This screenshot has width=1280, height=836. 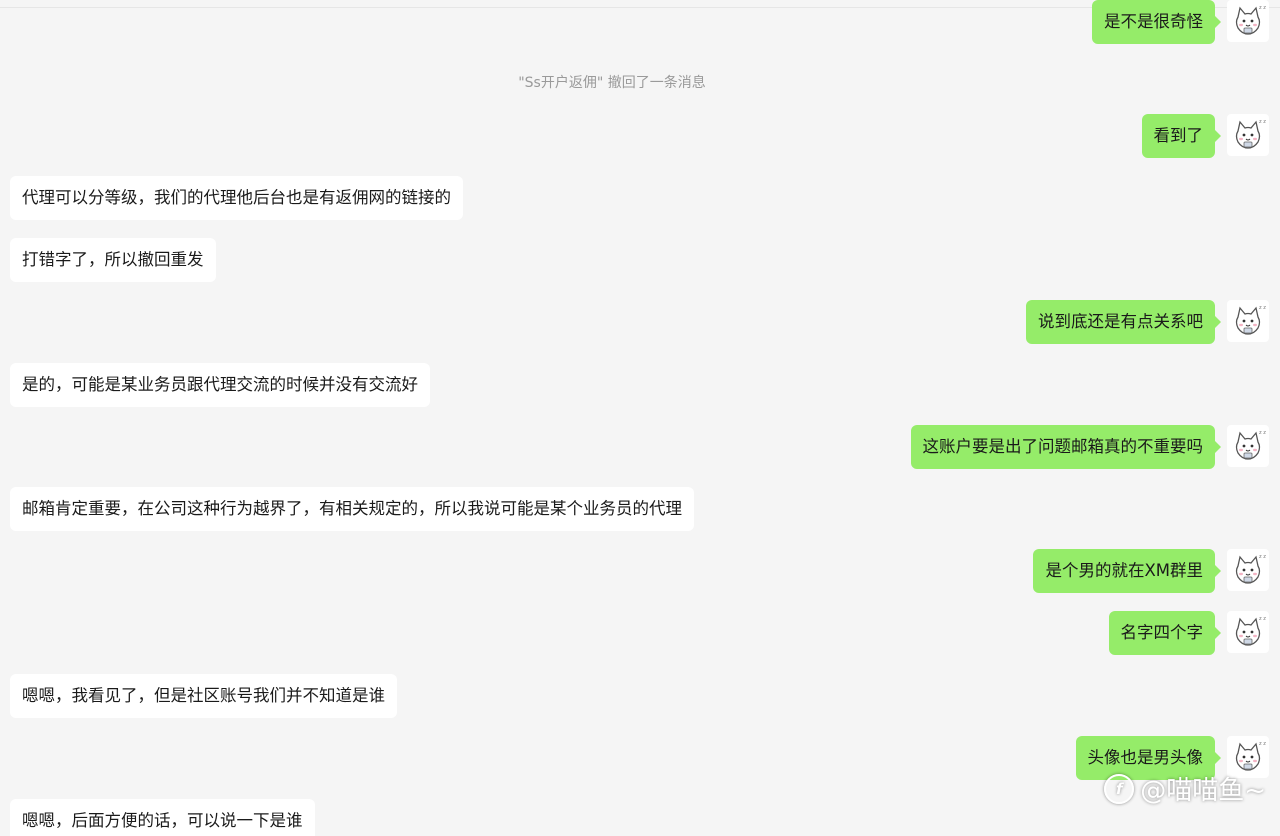 What do you see at coordinates (352, 509) in the screenshot?
I see `message-bubble-incoming: 邮箱肯定重要，在公司这种行为越界了，有相关规定的，所以我说可能是某个业务员的代理` at bounding box center [352, 509].